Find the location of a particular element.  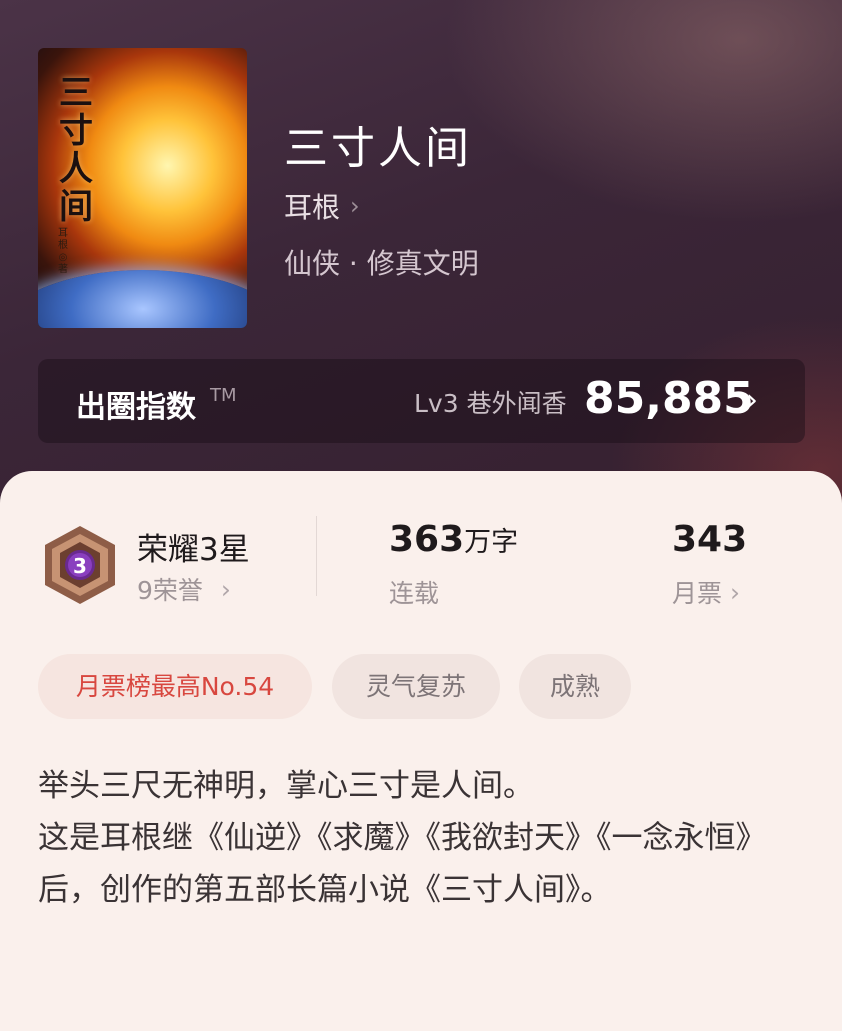

tag-genre: 灵气复苏 is located at coordinates (416, 686).